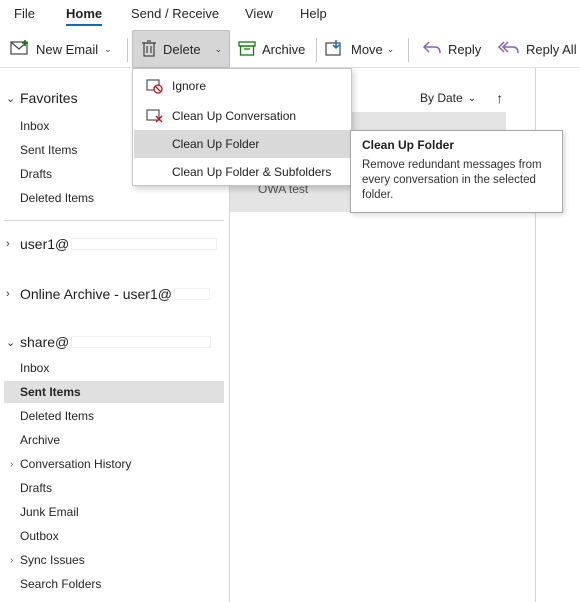  Describe the element at coordinates (114, 560) in the screenshot. I see `share-item-sync-issues: › Sync Issues` at that location.